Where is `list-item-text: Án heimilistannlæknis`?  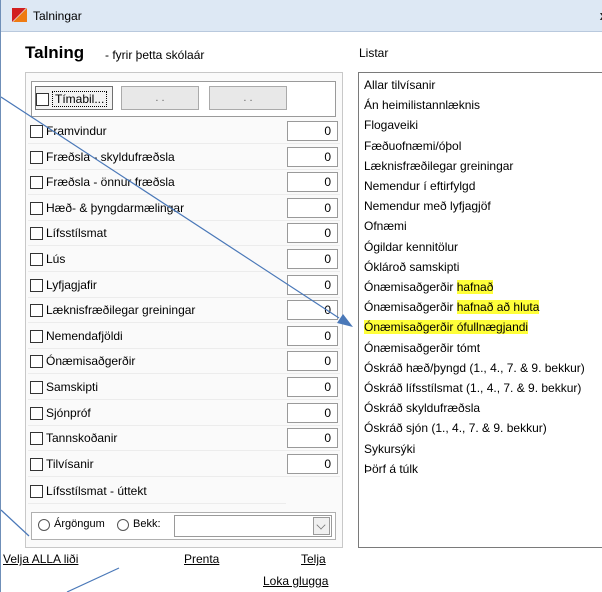
list-item-text: Án heimilistannlæknis is located at coordinates (422, 105).